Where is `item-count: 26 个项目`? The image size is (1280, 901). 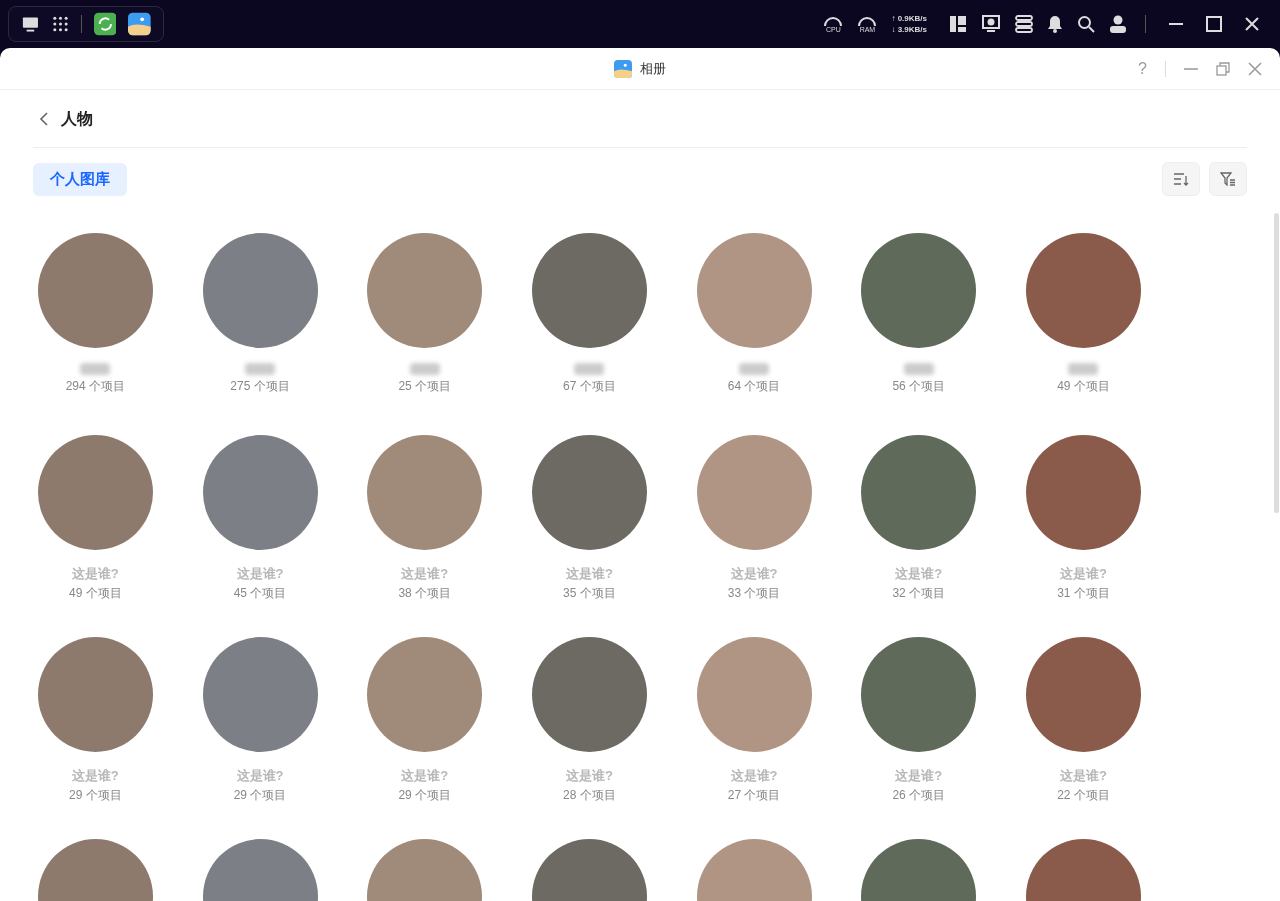
item-count: 26 个项目 is located at coordinates (919, 795).